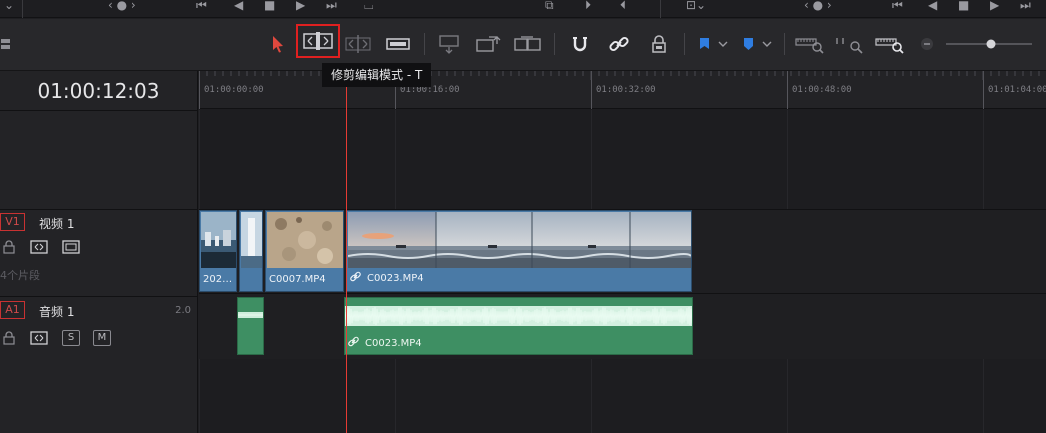  Describe the element at coordinates (183, 310) in the screenshot. I see `audio-level: 2.0` at that location.